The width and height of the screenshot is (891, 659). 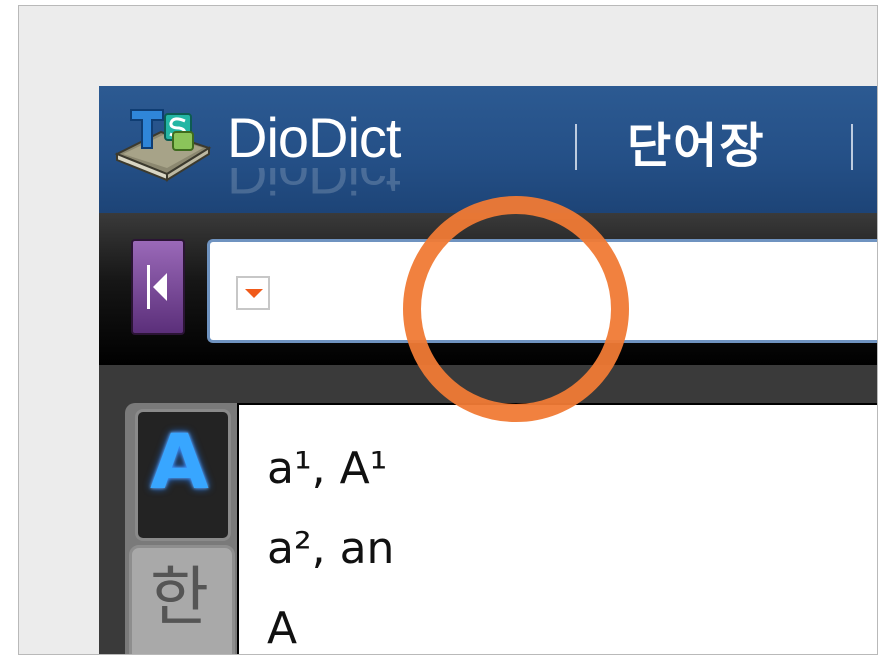 What do you see at coordinates (558, 469) in the screenshot?
I see `list-item: a¹, A¹` at bounding box center [558, 469].